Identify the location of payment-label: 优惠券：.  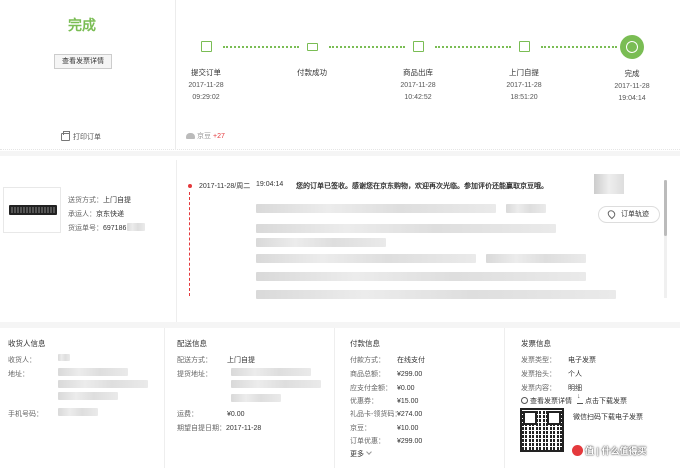
(364, 401).